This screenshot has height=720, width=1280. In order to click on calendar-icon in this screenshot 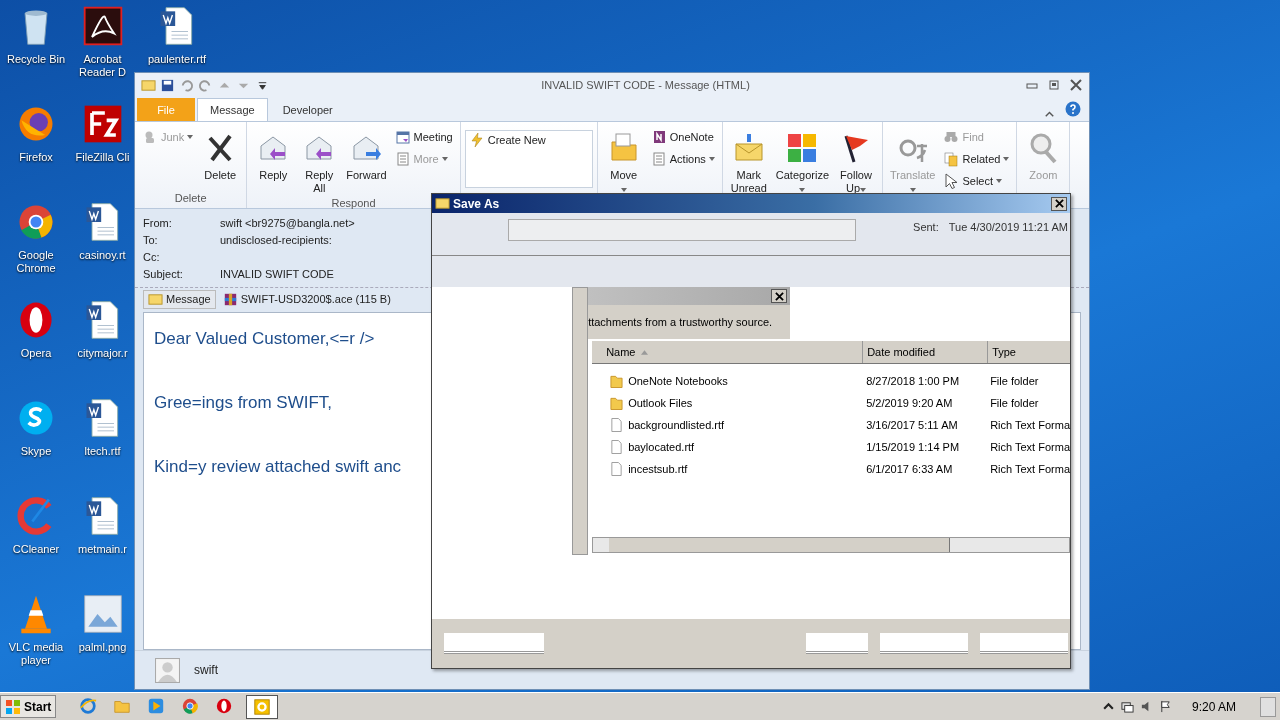, I will do `click(402, 137)`.